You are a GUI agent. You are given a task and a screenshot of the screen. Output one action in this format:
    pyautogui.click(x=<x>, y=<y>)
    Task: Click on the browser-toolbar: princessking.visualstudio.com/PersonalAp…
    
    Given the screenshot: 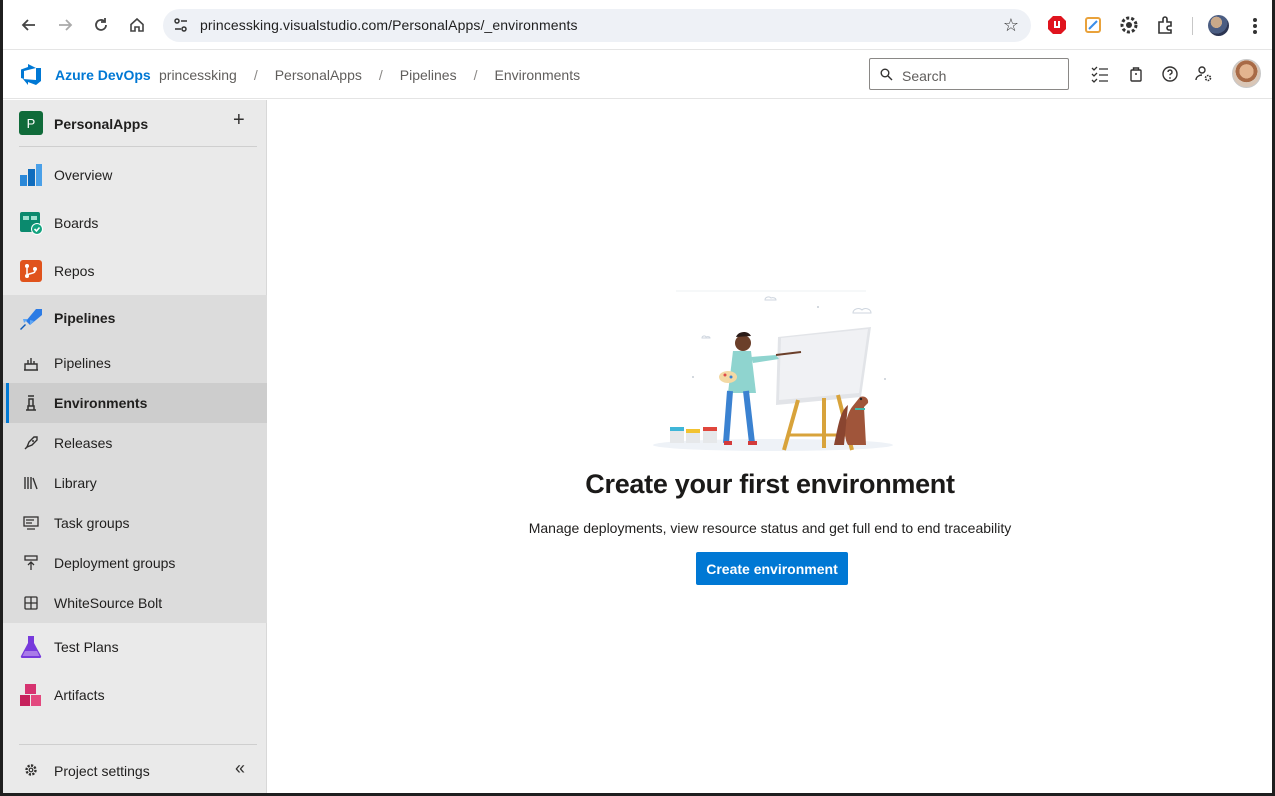 What is the action you would take?
    pyautogui.click(x=637, y=25)
    